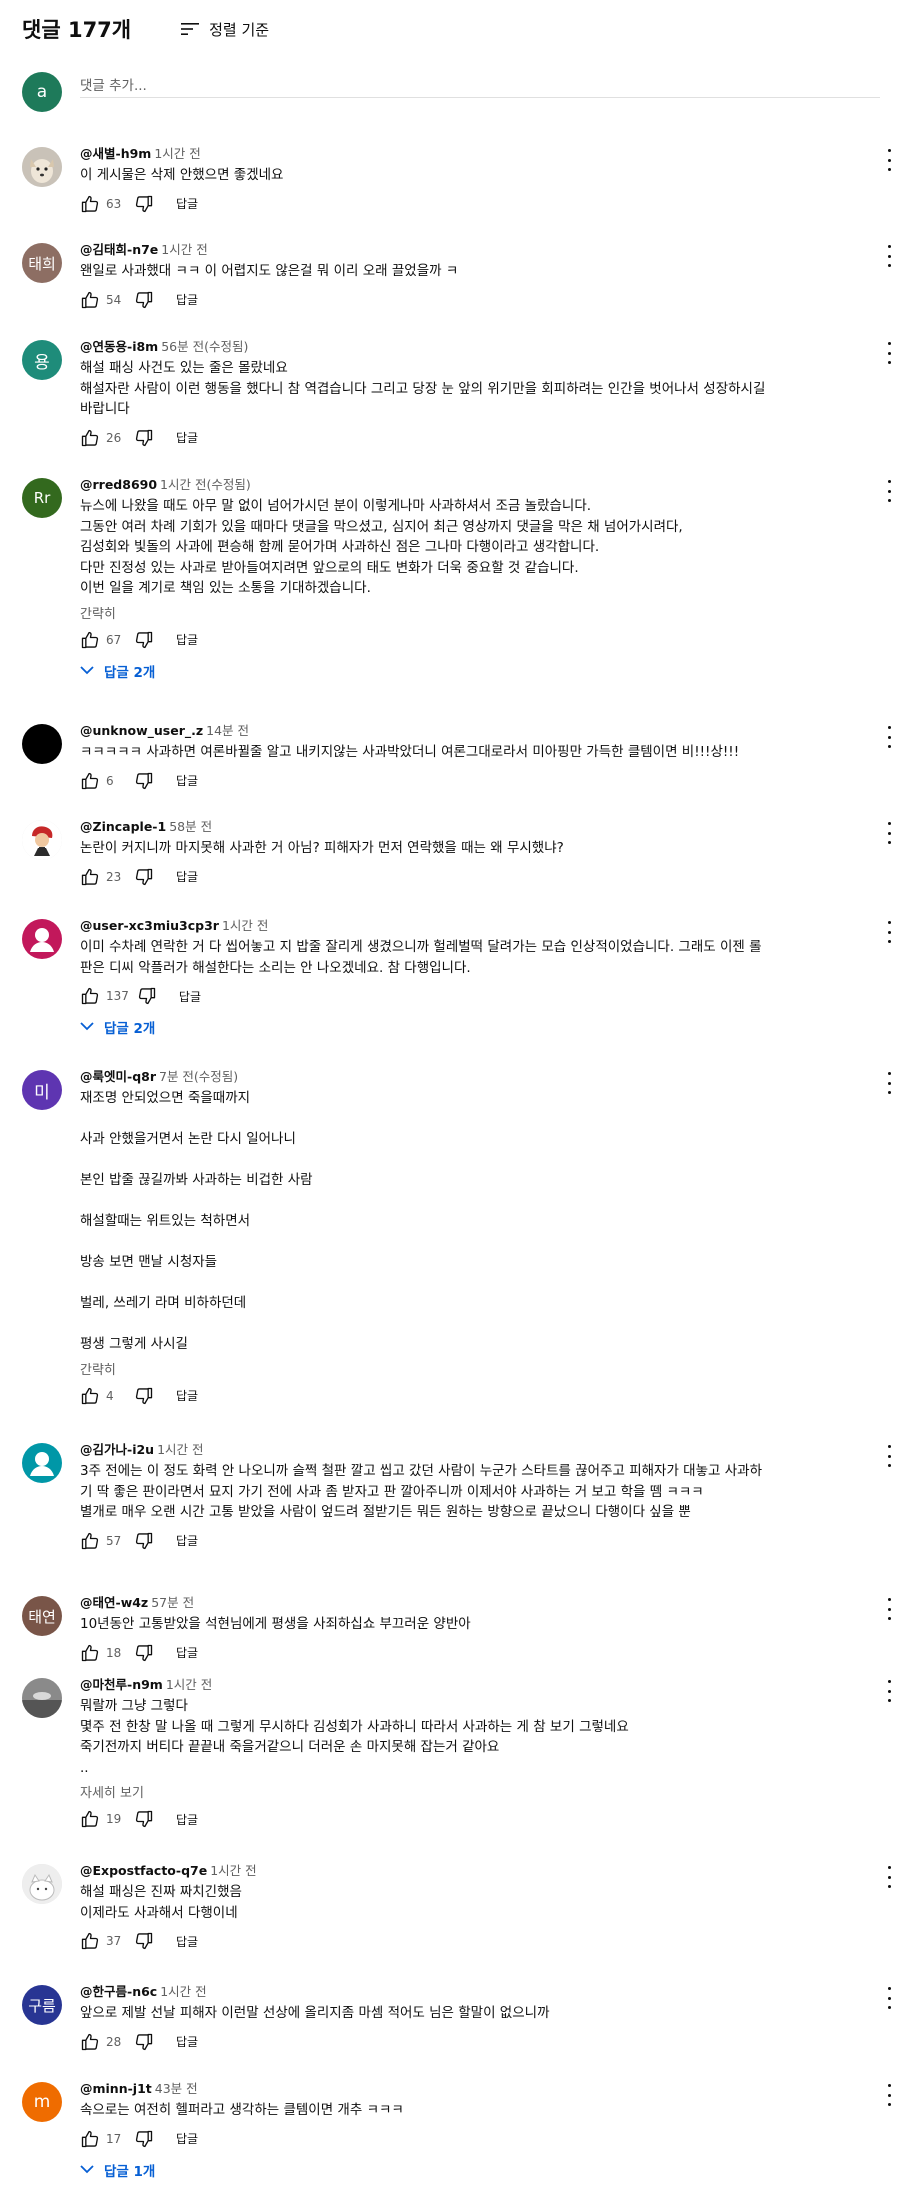 The height and width of the screenshot is (2194, 900). Describe the element at coordinates (42, 360) in the screenshot. I see `commenter-avatar: 용` at that location.